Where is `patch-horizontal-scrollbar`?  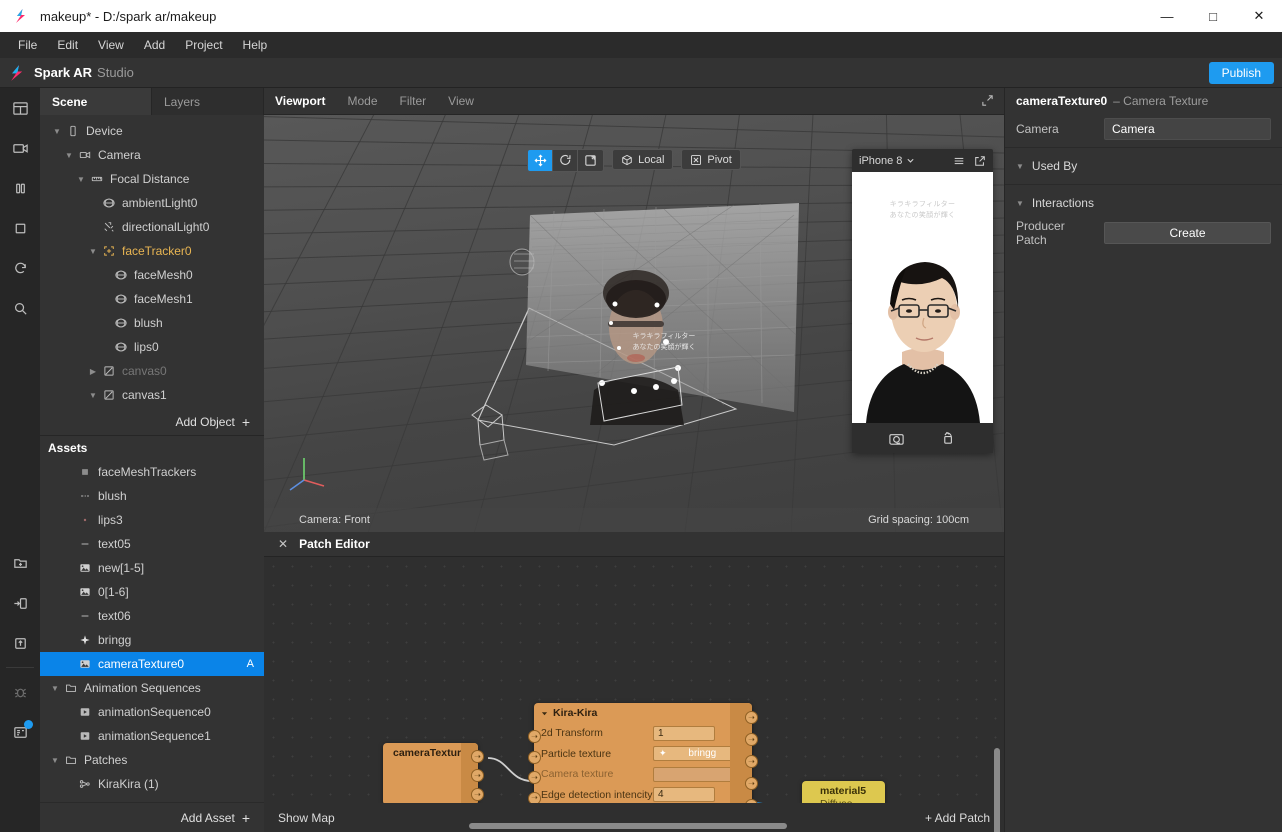 patch-horizontal-scrollbar is located at coordinates (628, 826).